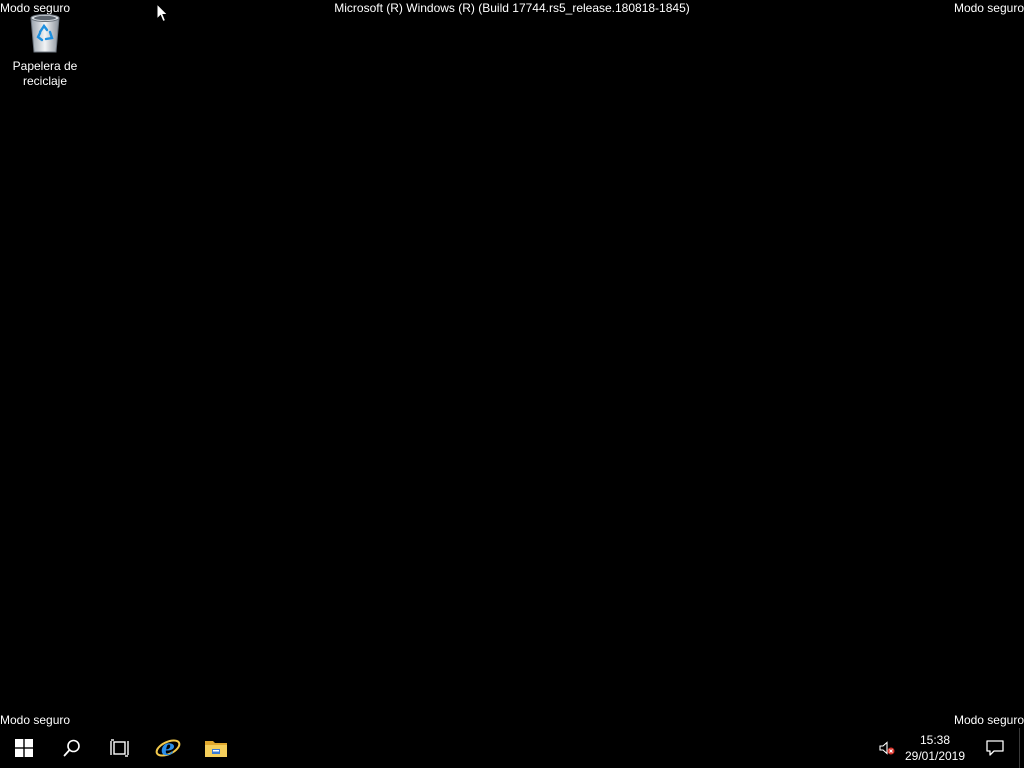 The height and width of the screenshot is (768, 1024). I want to click on search-icon, so click(71, 748).